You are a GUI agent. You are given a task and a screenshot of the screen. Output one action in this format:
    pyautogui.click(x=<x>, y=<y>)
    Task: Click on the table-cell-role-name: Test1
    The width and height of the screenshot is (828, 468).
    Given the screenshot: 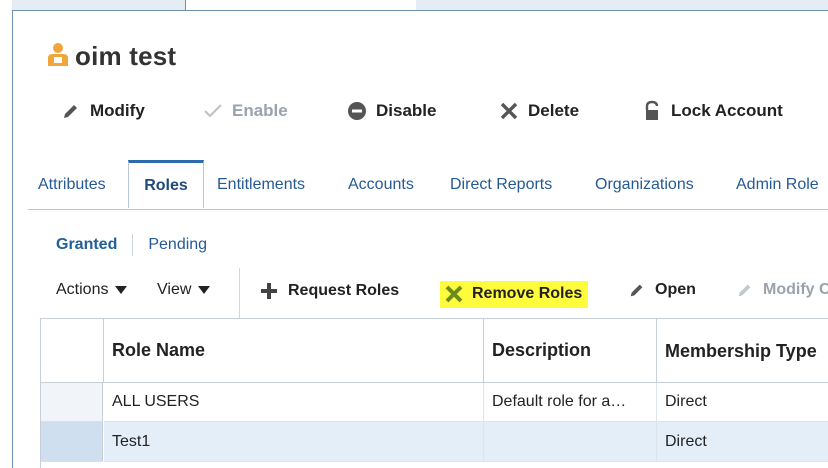 What is the action you would take?
    pyautogui.click(x=294, y=442)
    